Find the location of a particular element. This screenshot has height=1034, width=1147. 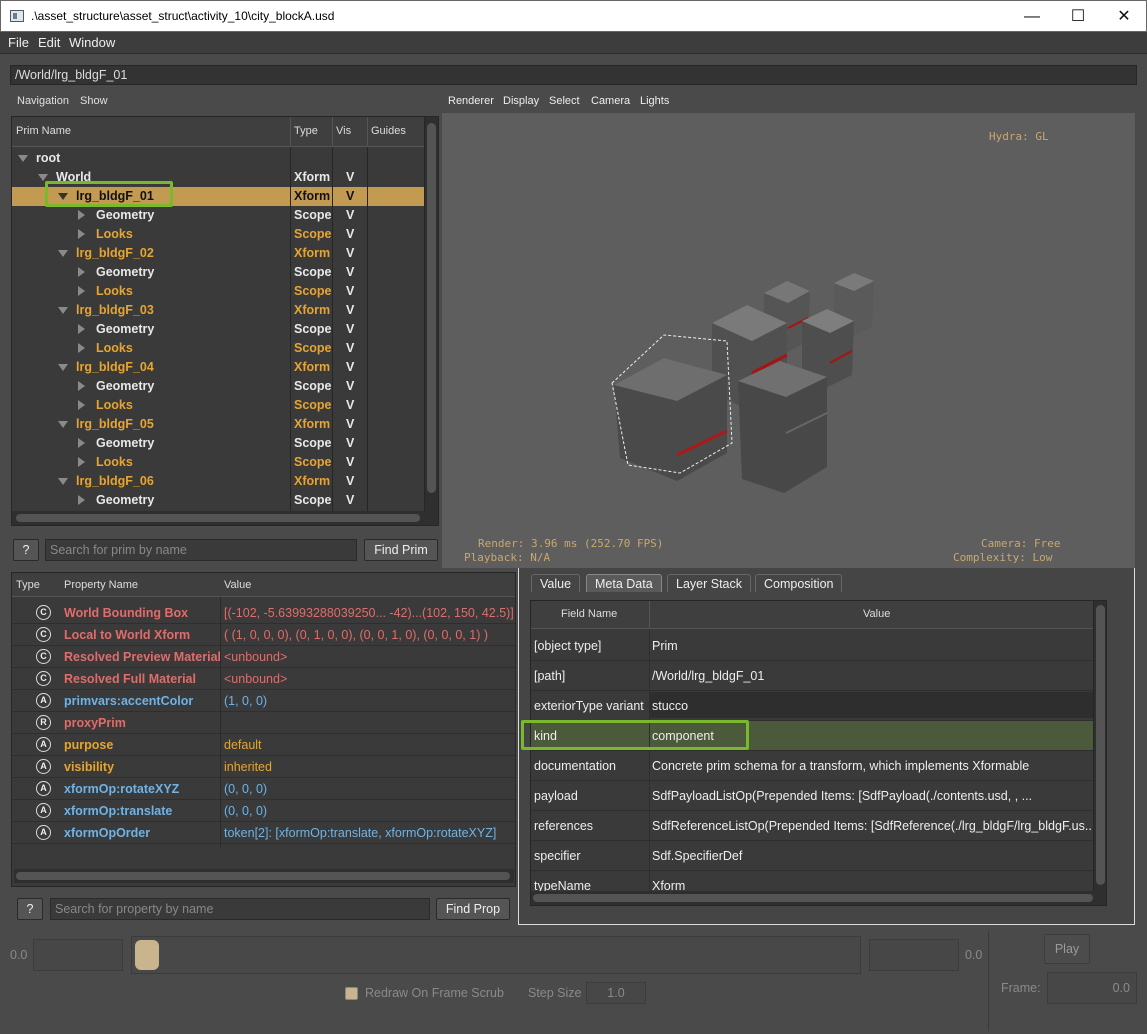

end-frame-field is located at coordinates (914, 955).